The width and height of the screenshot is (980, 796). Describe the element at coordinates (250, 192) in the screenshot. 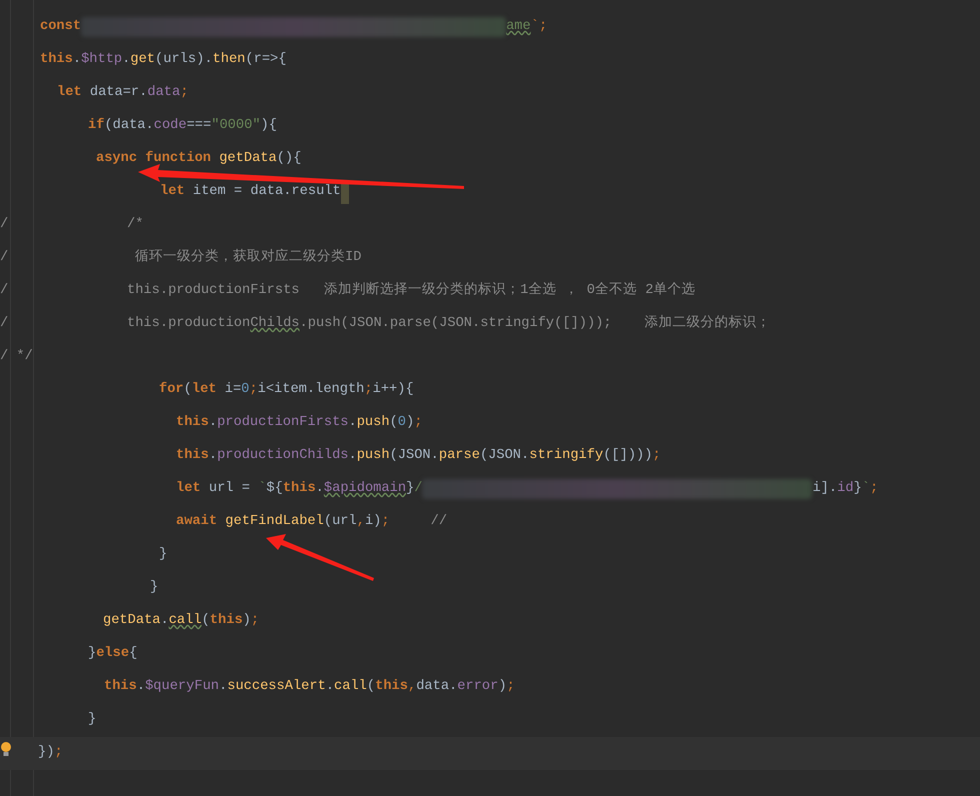

I see `code-text: let item = data.result` at that location.